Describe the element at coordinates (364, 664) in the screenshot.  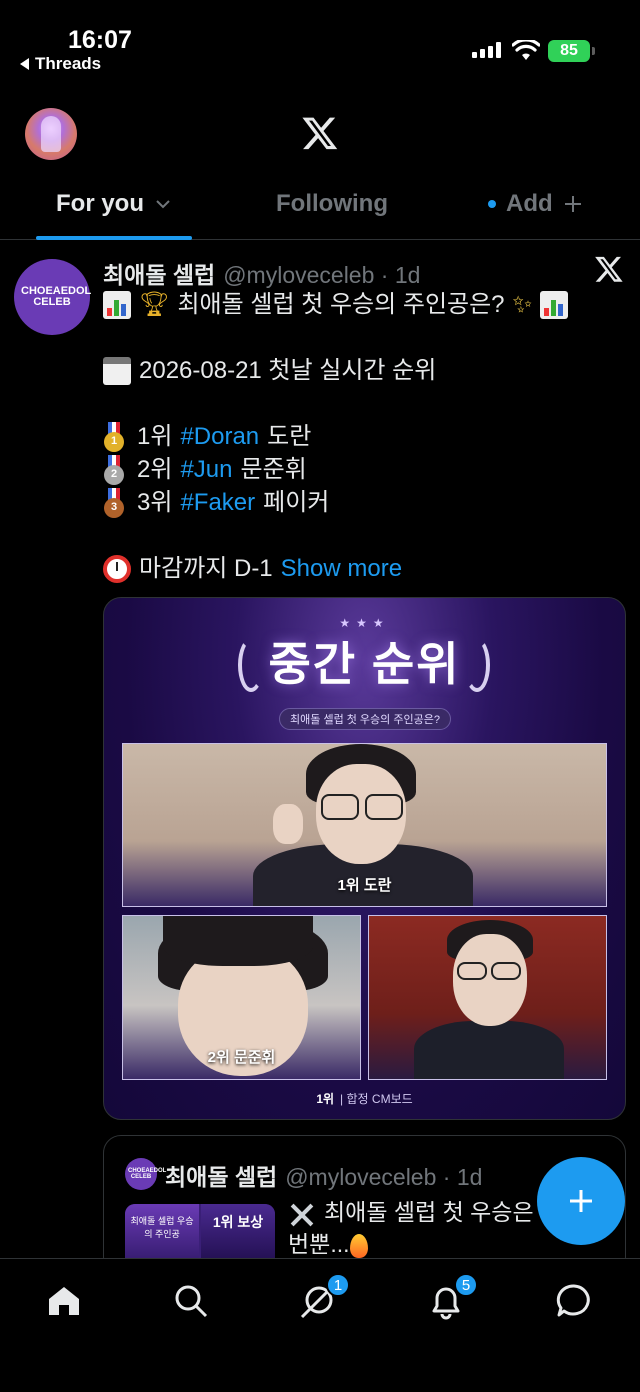
I see `media-title: 중간 순위` at that location.